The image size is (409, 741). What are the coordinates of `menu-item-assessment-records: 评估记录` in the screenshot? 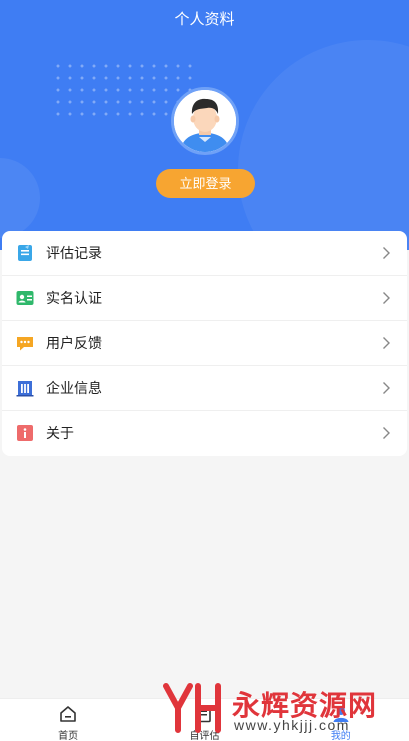 It's located at (204, 253).